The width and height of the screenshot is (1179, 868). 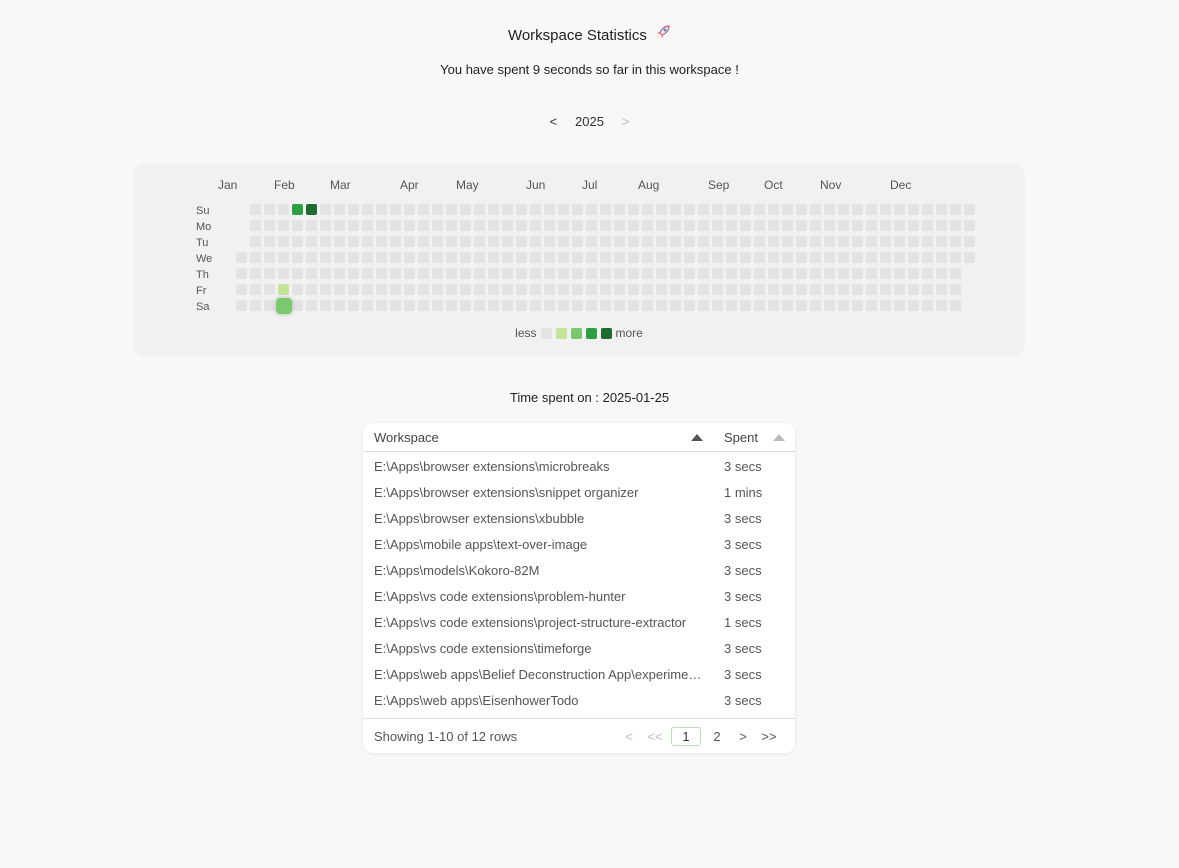 I want to click on prev-page-button: <, so click(x=629, y=736).